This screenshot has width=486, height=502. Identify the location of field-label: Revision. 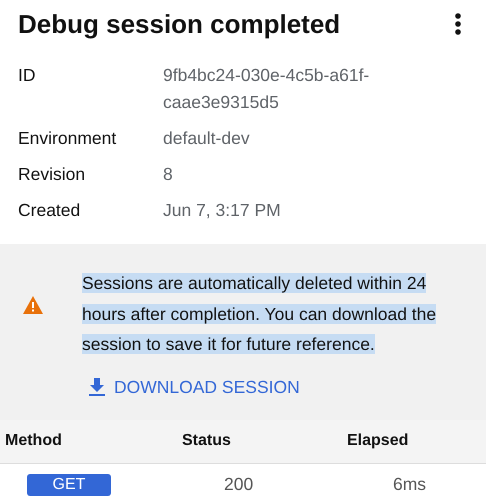
(52, 174).